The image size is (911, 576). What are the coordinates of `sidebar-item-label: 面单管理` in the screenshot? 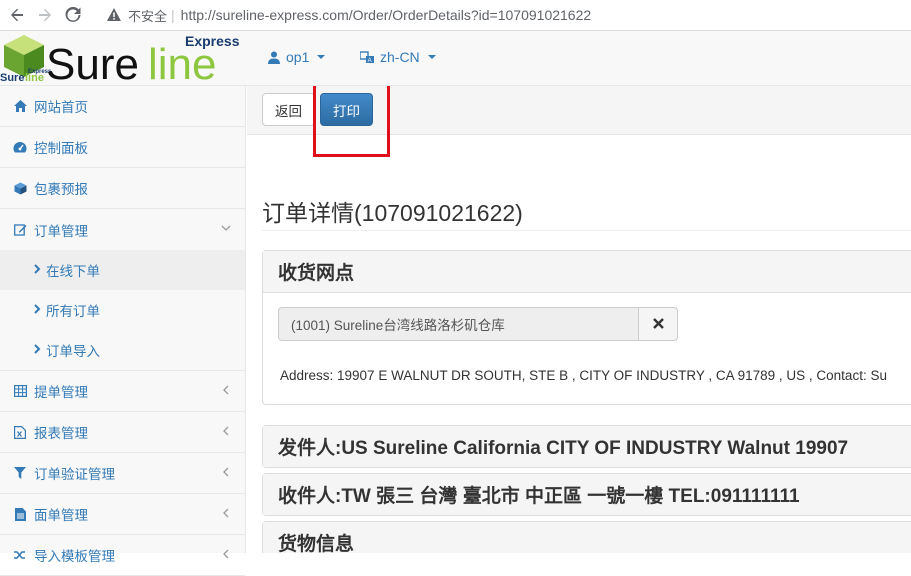 It's located at (61, 515).